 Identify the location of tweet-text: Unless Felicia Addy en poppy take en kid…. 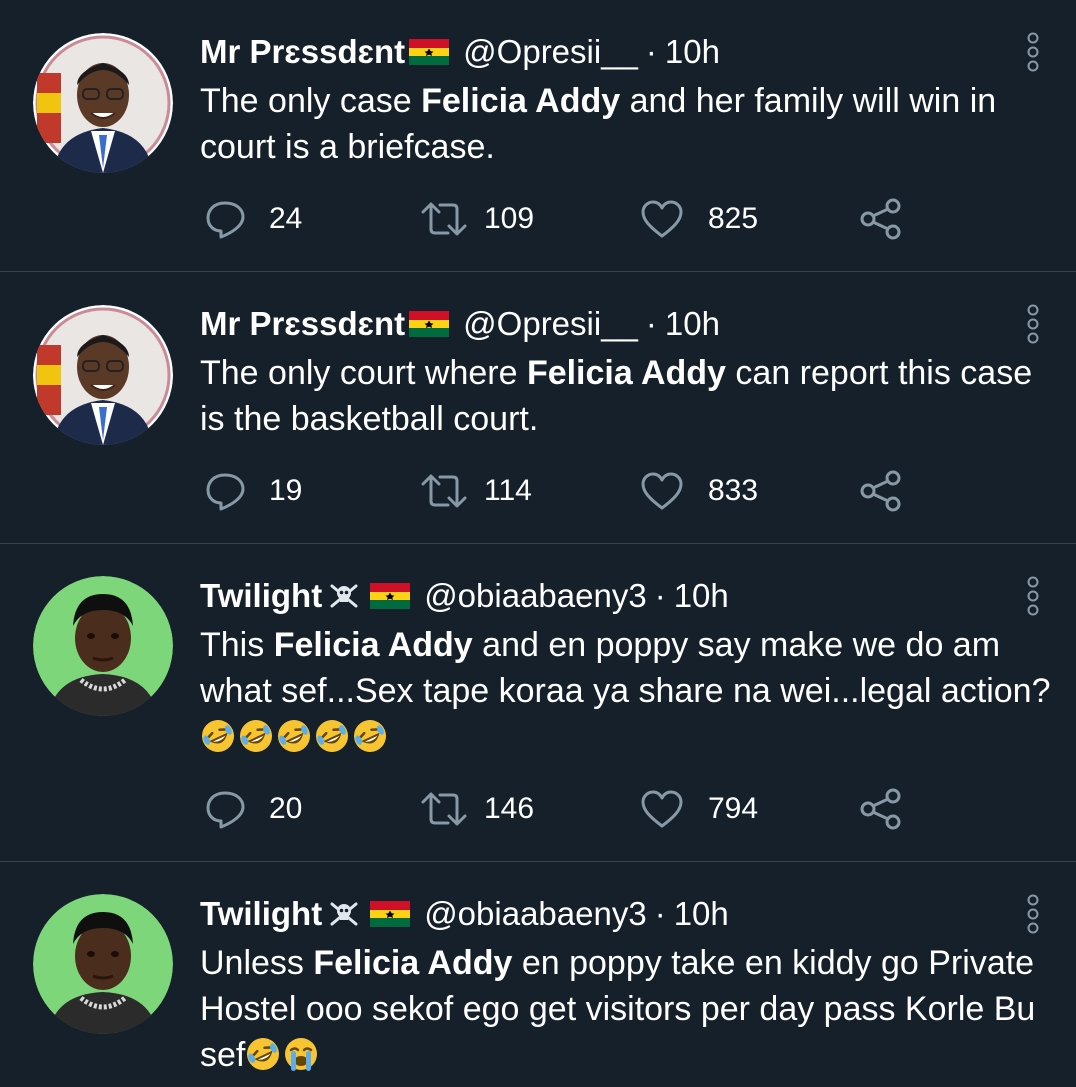
(628, 1009).